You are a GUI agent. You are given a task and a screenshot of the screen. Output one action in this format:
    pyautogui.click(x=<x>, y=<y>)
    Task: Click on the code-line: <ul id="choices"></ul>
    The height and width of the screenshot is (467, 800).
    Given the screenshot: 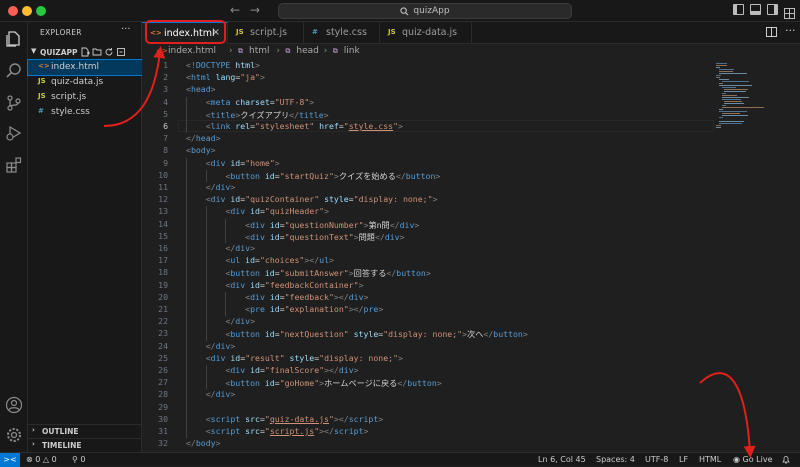 What is the action you would take?
    pyautogui.click(x=260, y=260)
    